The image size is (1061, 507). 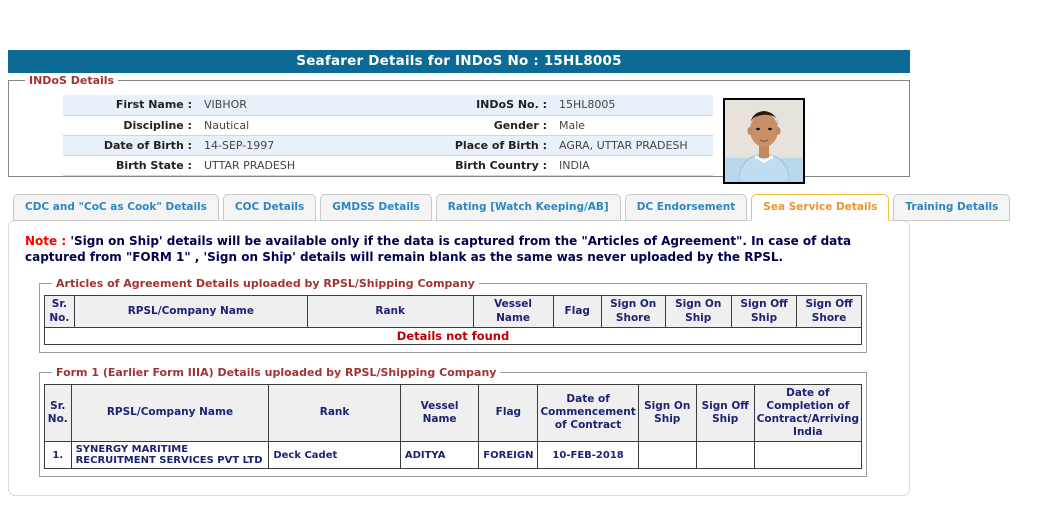 I want to click on aoa-col-flag: Flag, so click(x=577, y=311).